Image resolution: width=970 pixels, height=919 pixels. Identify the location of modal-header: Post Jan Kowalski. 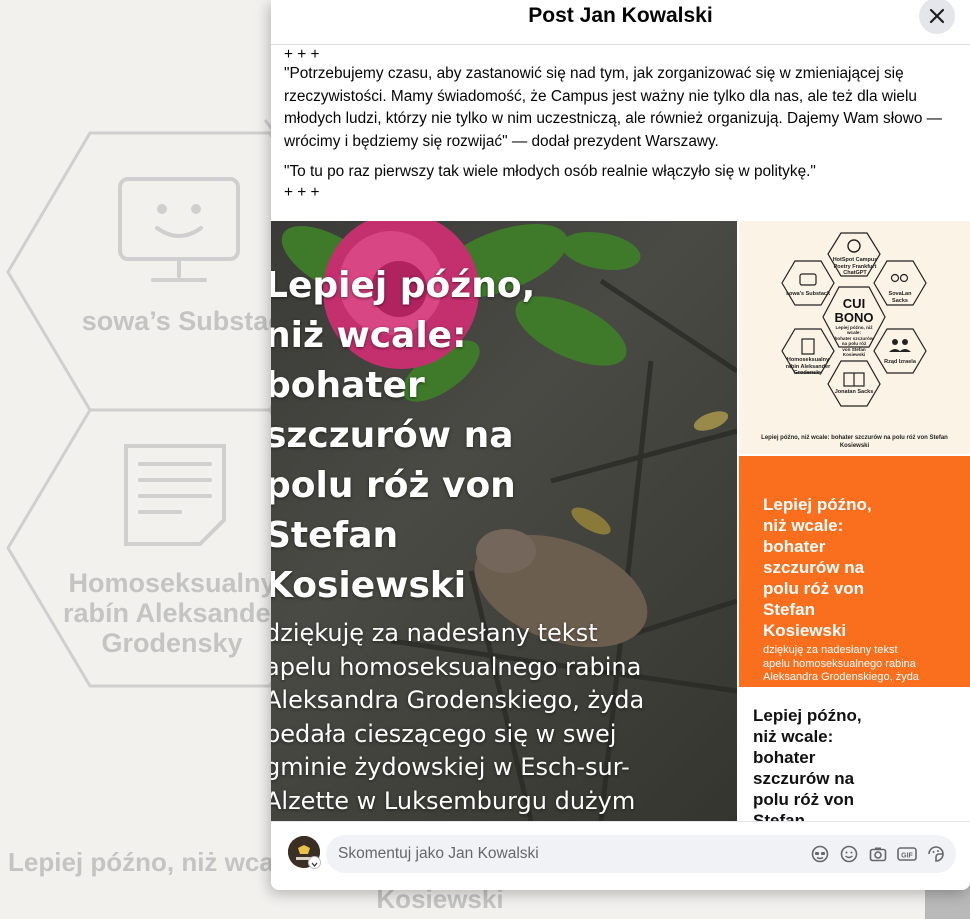
(620, 22).